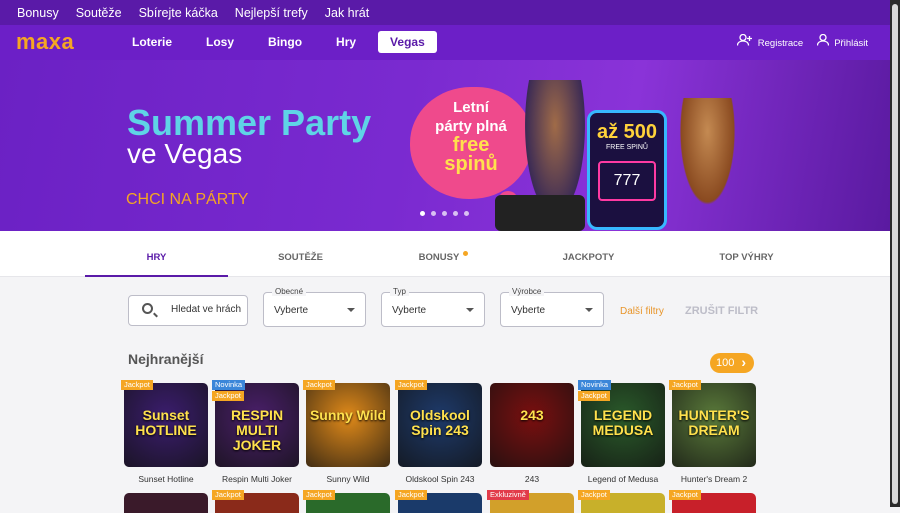  What do you see at coordinates (532, 479) in the screenshot?
I see `game-name: 243` at bounding box center [532, 479].